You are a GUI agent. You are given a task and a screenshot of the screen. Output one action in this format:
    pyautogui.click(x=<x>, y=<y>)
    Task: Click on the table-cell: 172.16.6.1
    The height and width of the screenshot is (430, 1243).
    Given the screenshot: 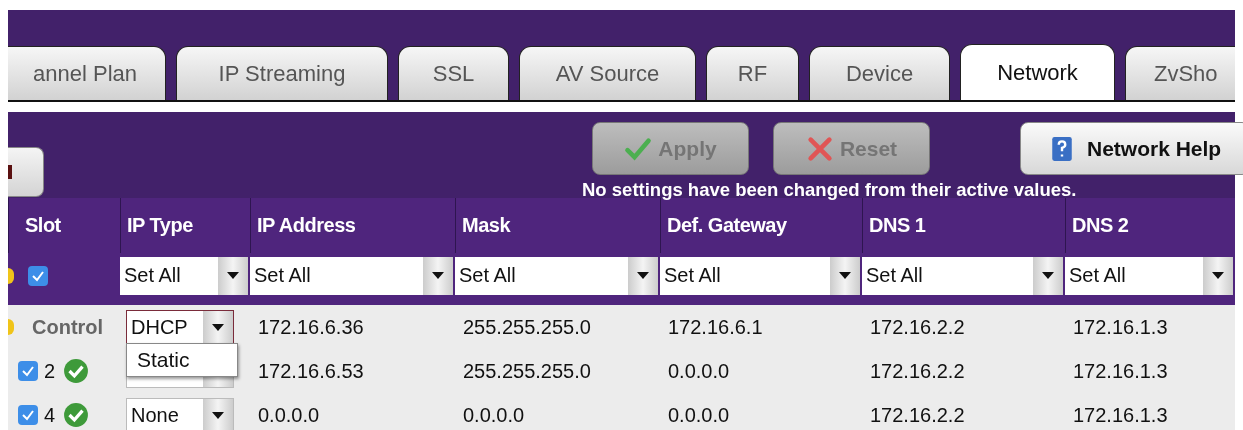 What is the action you would take?
    pyautogui.click(x=715, y=327)
    